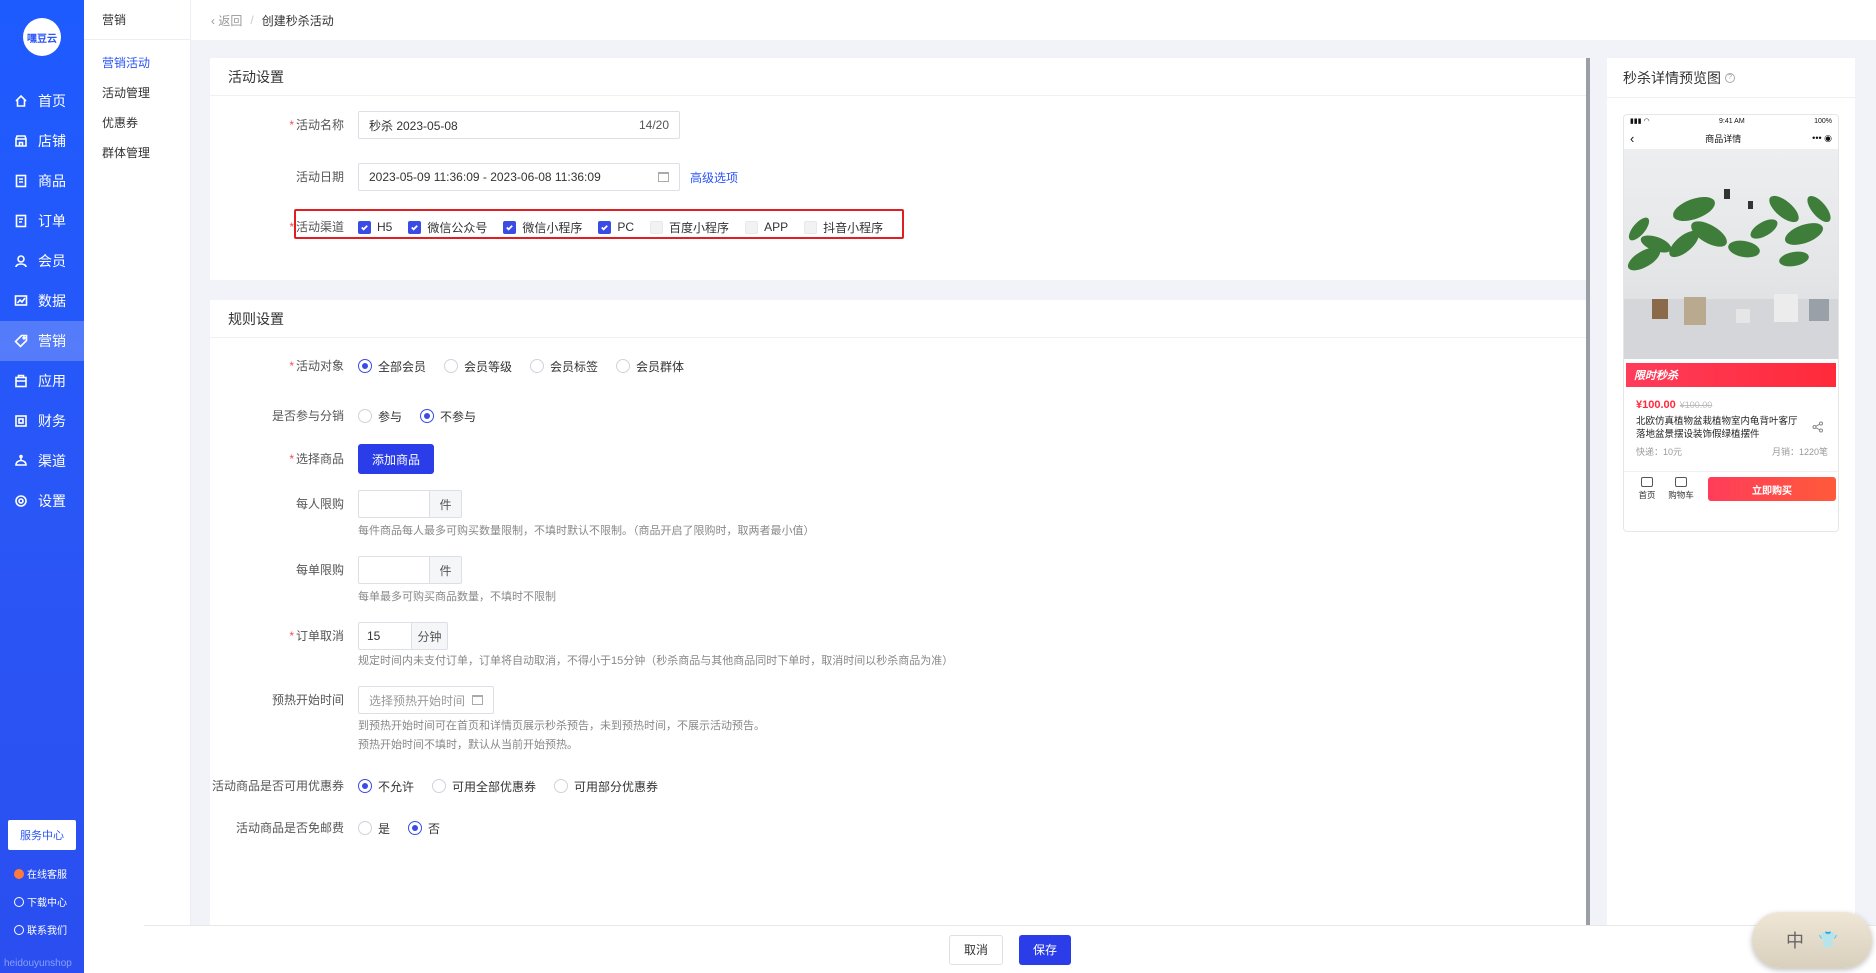  What do you see at coordinates (52, 141) in the screenshot?
I see `nav-label: 店铺` at bounding box center [52, 141].